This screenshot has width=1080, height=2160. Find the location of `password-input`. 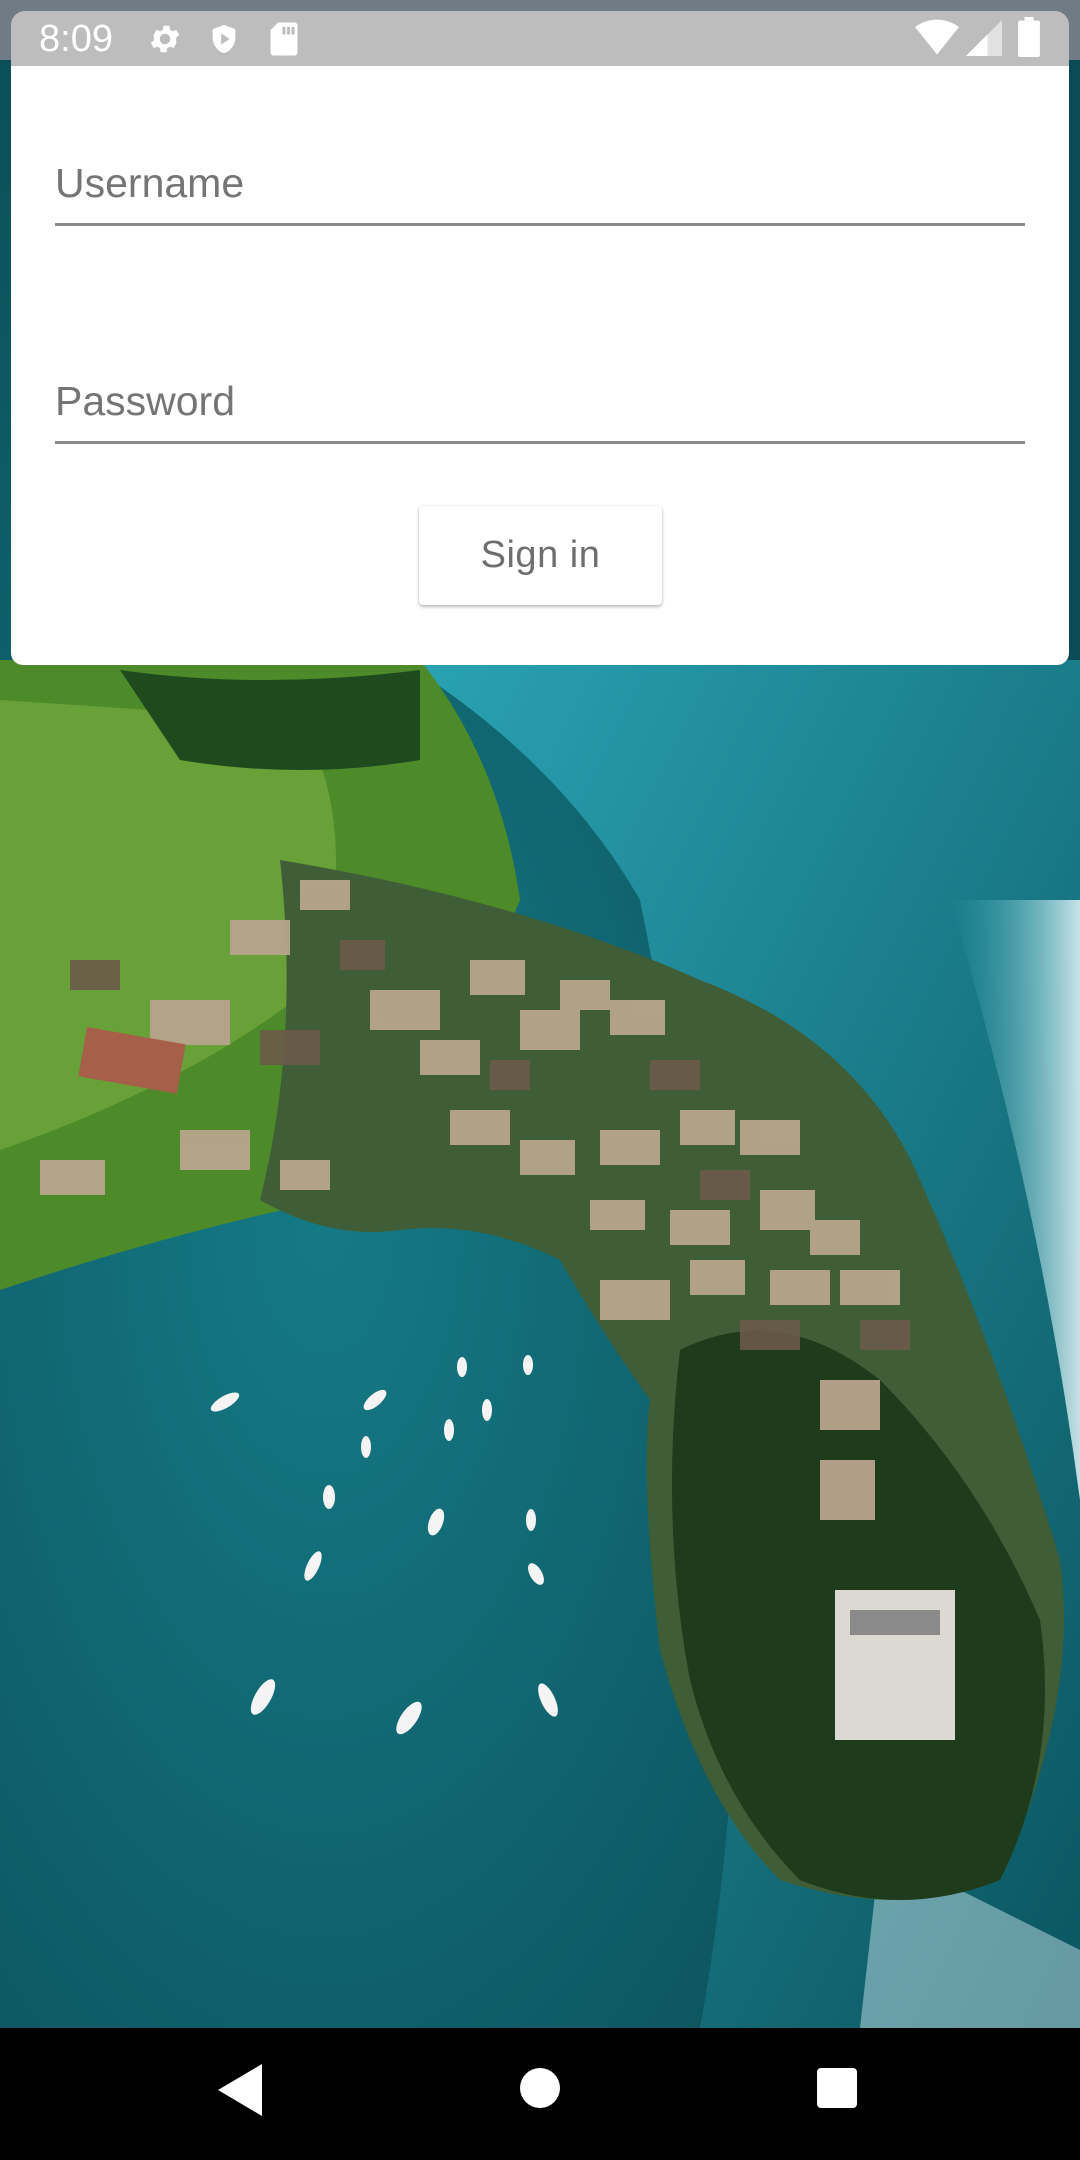

password-input is located at coordinates (540, 399).